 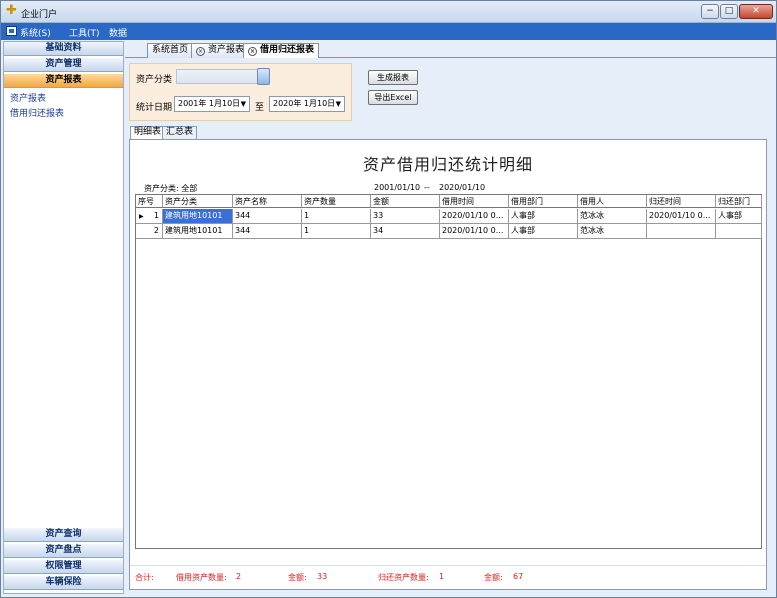 What do you see at coordinates (118, 32) in the screenshot?
I see `menu-data: 数据` at bounding box center [118, 32].